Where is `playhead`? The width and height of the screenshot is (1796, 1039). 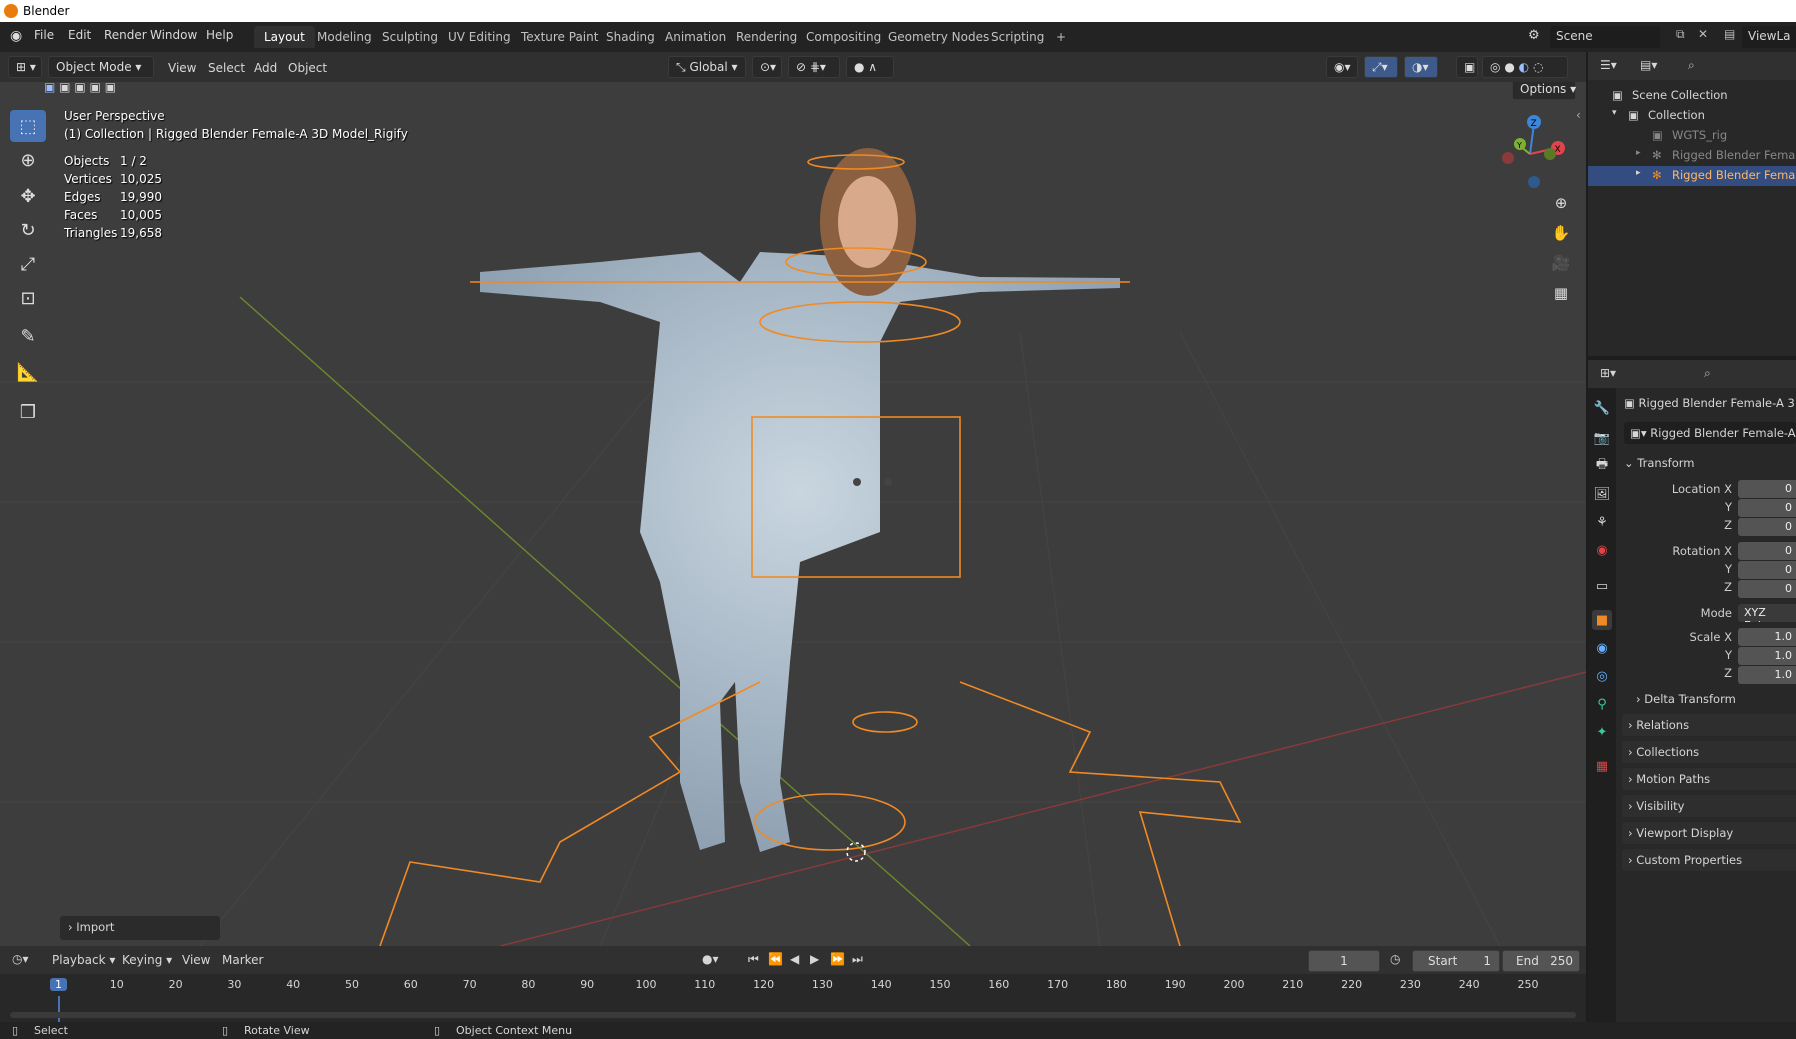
playhead is located at coordinates (59, 1009).